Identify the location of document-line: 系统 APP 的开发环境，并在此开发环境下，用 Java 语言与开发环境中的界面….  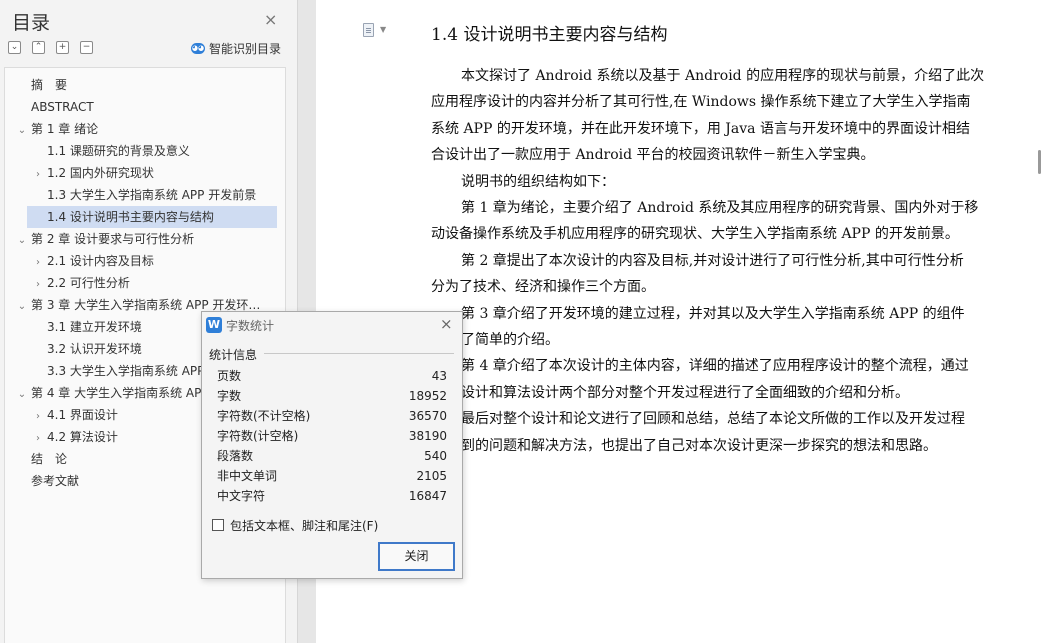
(700, 129).